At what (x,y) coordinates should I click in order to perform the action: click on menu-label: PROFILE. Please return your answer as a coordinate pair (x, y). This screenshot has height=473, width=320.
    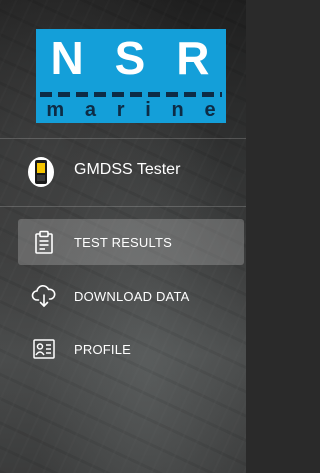
    Looking at the image, I should click on (103, 349).